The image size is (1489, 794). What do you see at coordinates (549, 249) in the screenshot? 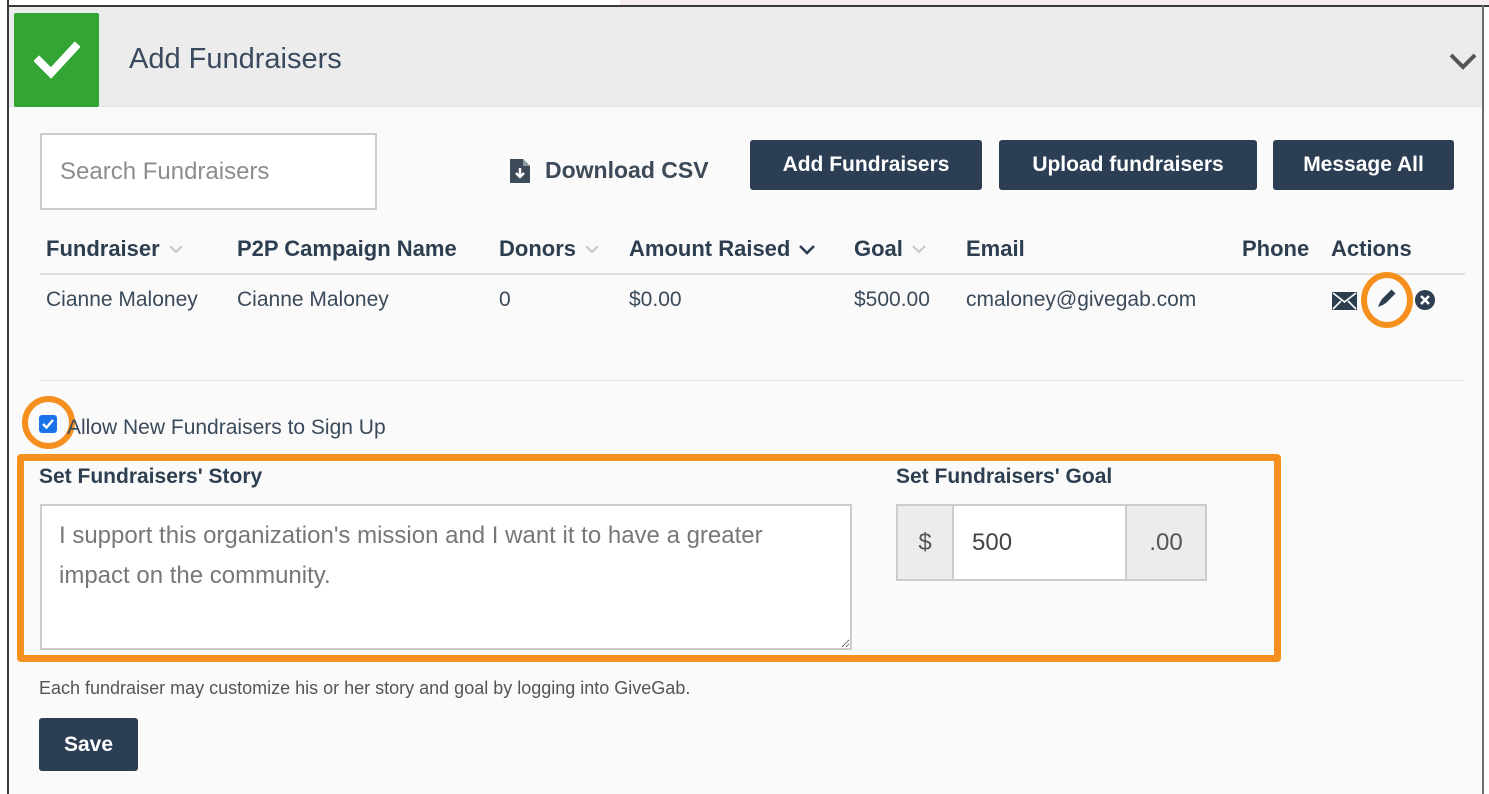
I see `col-header-donors: Donors` at bounding box center [549, 249].